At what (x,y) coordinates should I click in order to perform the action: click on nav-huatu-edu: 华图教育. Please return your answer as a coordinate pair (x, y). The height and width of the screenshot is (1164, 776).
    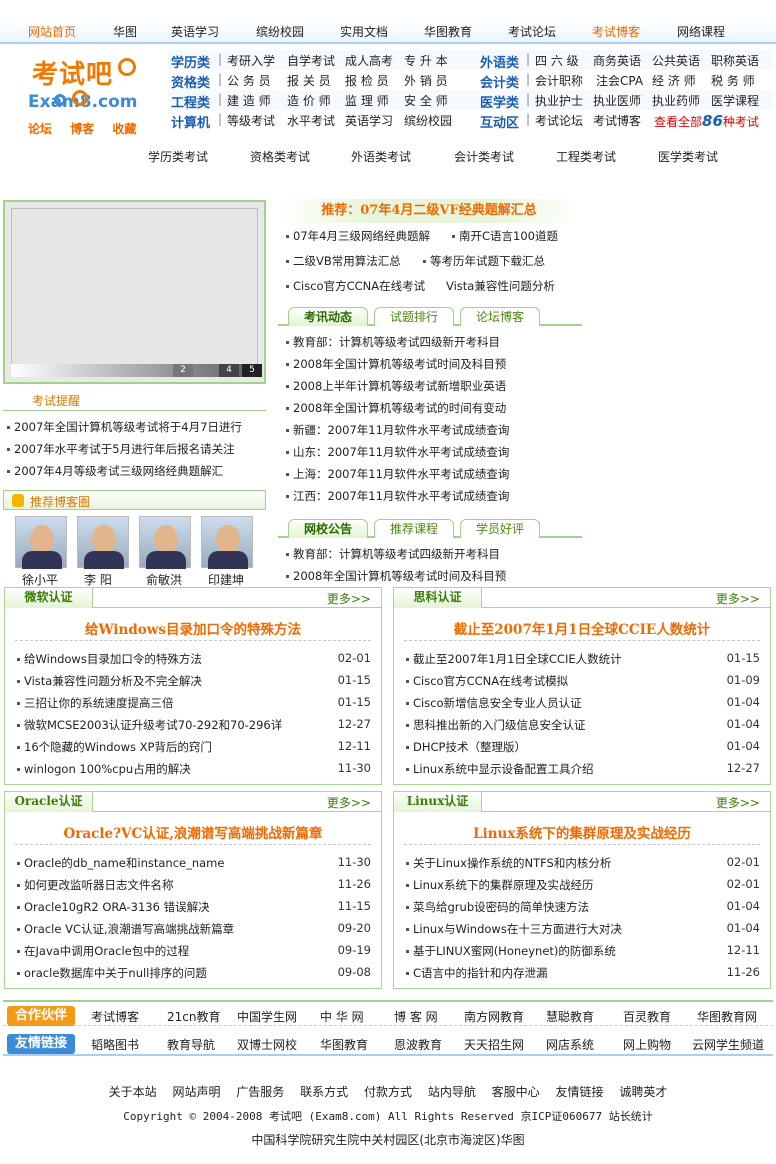
    Looking at the image, I should click on (448, 31).